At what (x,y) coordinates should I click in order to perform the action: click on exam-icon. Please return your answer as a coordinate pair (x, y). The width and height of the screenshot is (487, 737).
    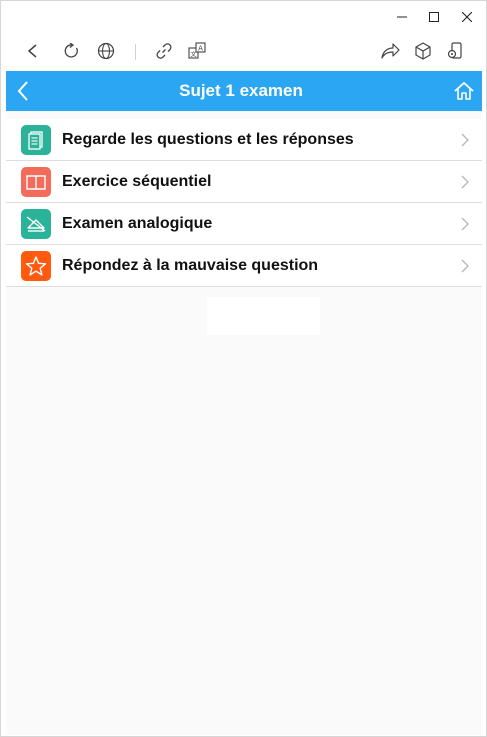
    Looking at the image, I should click on (36, 224).